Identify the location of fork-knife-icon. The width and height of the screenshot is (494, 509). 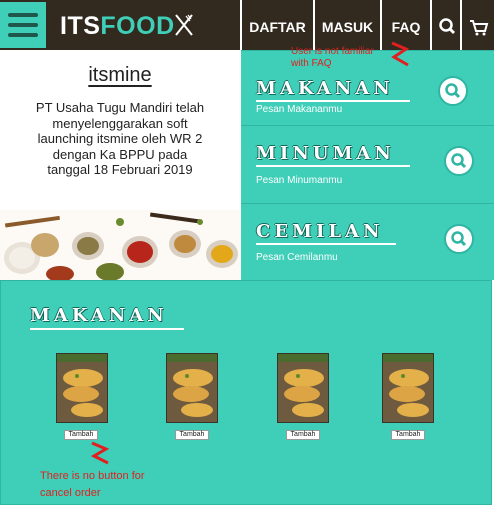
(184, 25).